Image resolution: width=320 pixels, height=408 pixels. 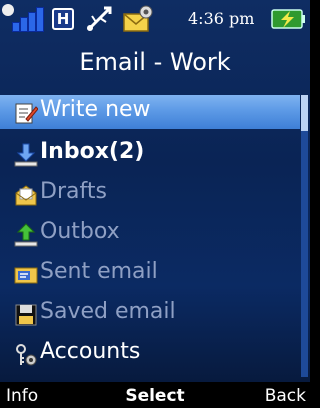 I want to click on new-message-icon, so click(x=138, y=18).